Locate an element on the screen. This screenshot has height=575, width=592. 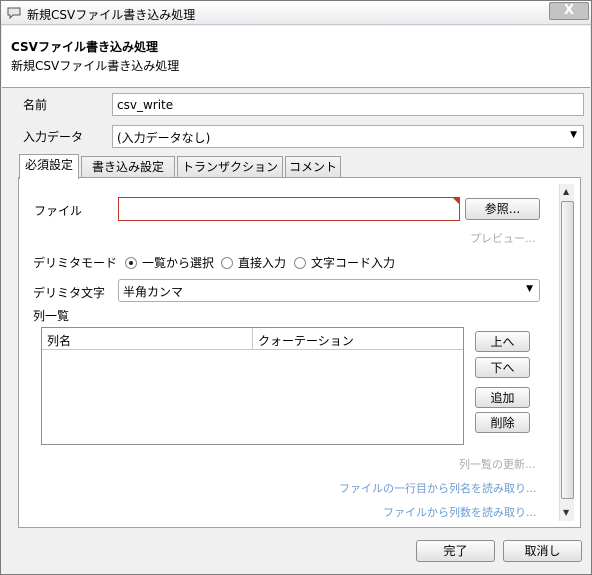
delimiter-char-select: 半角カンマ ▼ is located at coordinates (329, 290).